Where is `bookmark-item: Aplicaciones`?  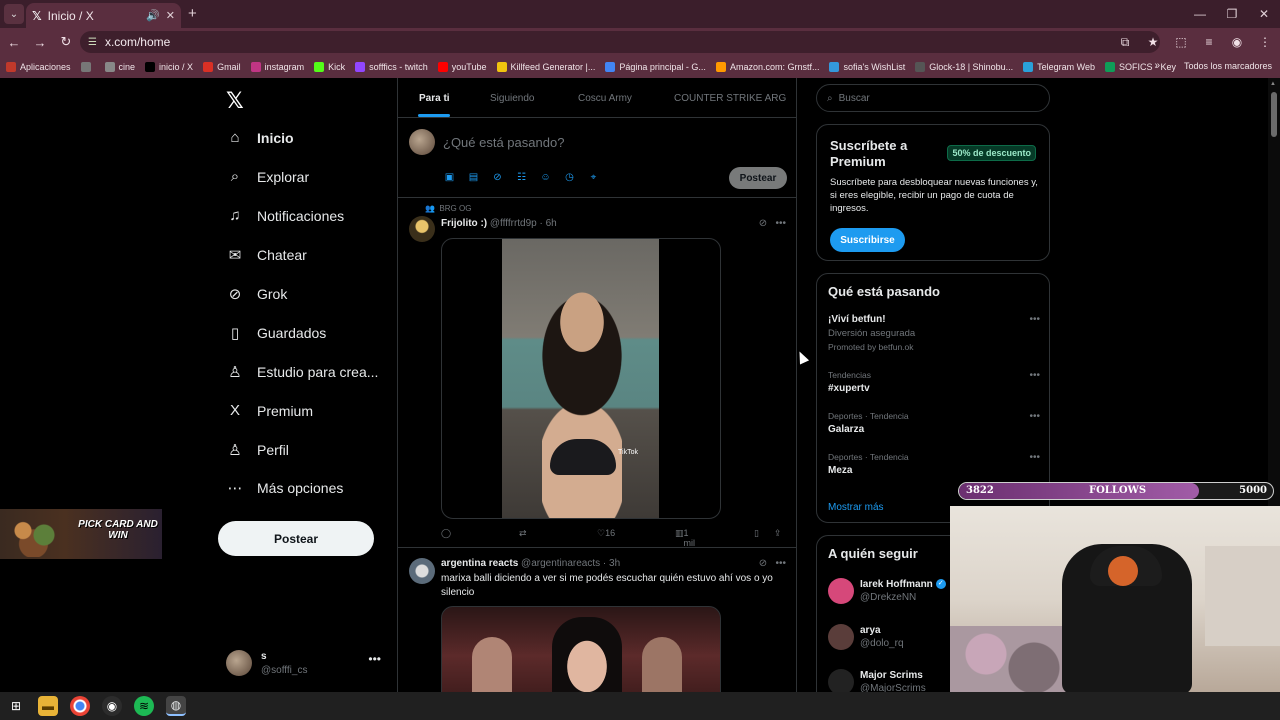 bookmark-item: Aplicaciones is located at coordinates (38, 67).